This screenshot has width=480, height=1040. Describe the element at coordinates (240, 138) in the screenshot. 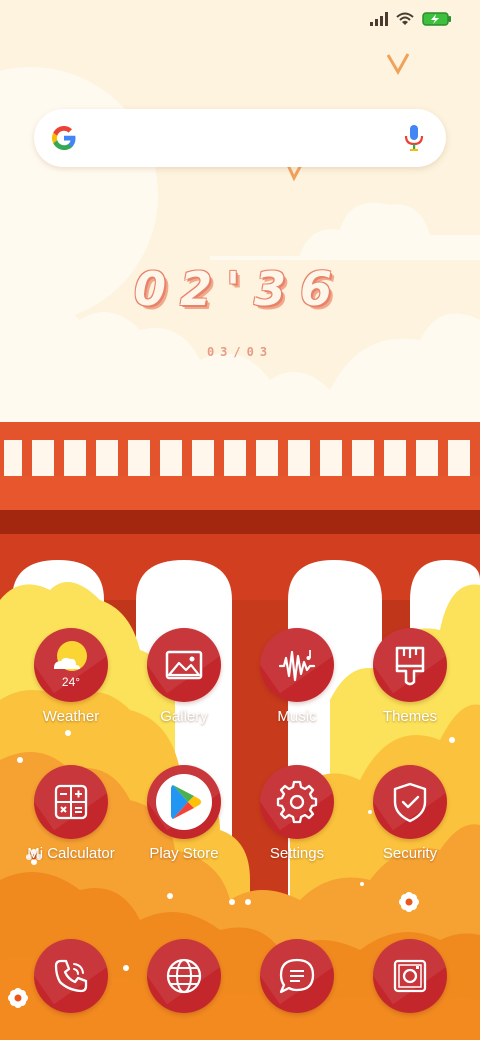

I see `search-bar` at that location.